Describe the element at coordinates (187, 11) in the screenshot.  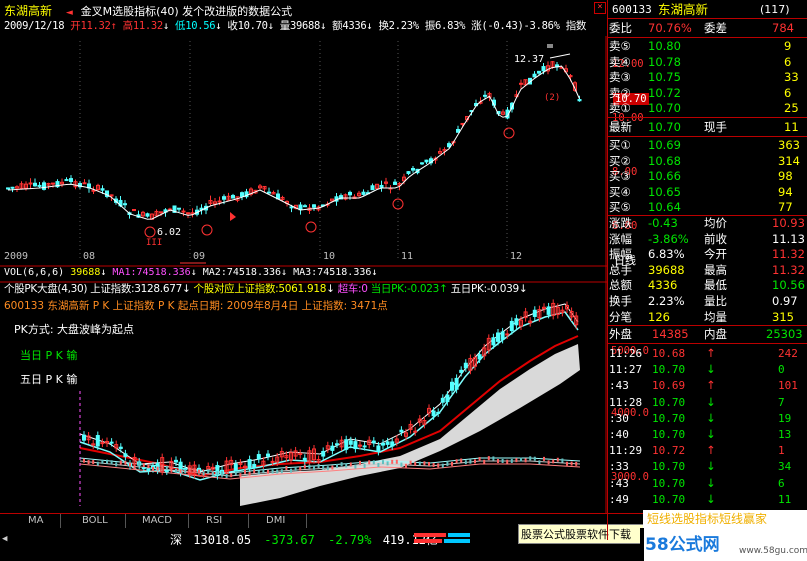
I see `indicator-title: 金叉M选股指标(40) 发个改进版的数据公式` at that location.